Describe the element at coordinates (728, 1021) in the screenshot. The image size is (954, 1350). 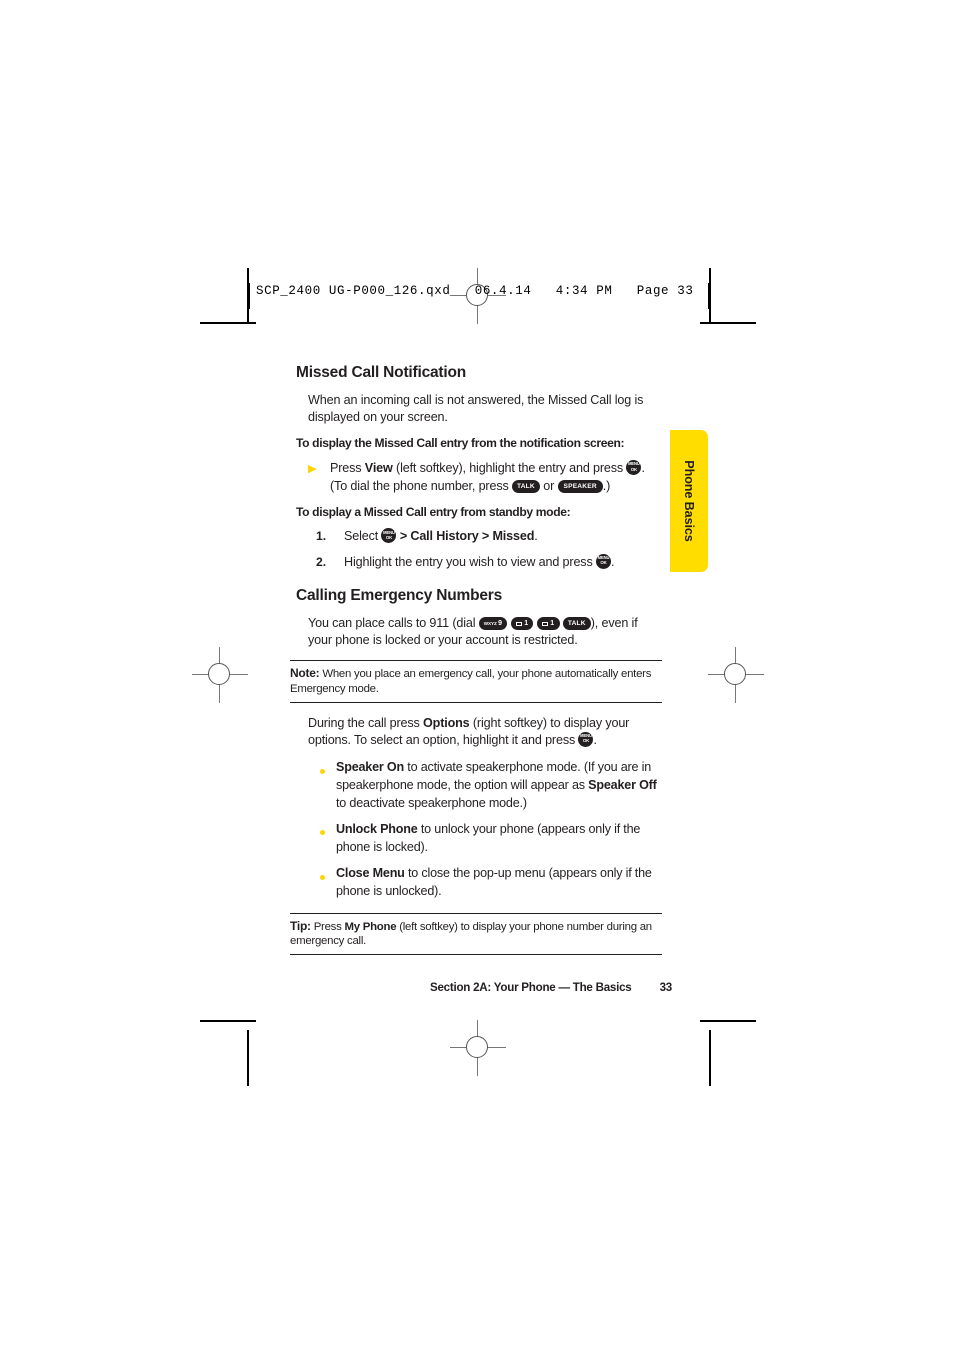
I see `crop-mark-bottom-right-horizontal` at that location.